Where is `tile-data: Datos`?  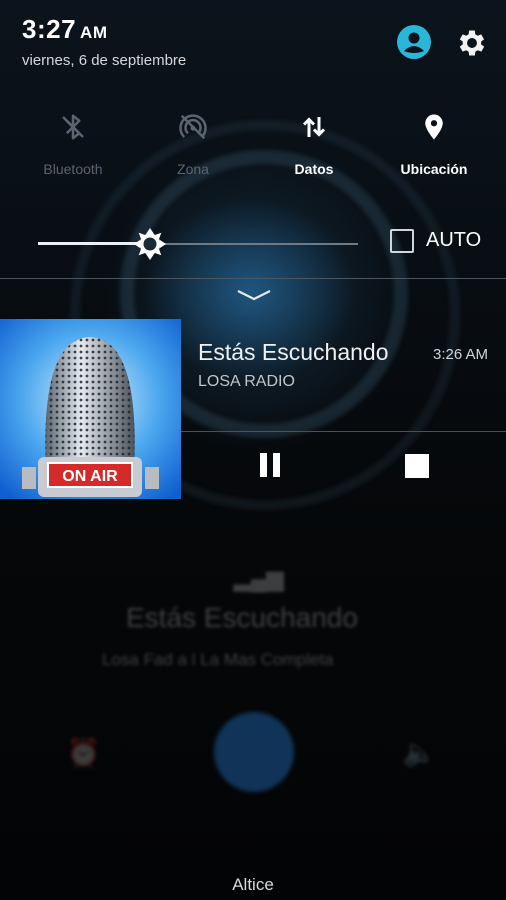
tile-data: Datos is located at coordinates (314, 147).